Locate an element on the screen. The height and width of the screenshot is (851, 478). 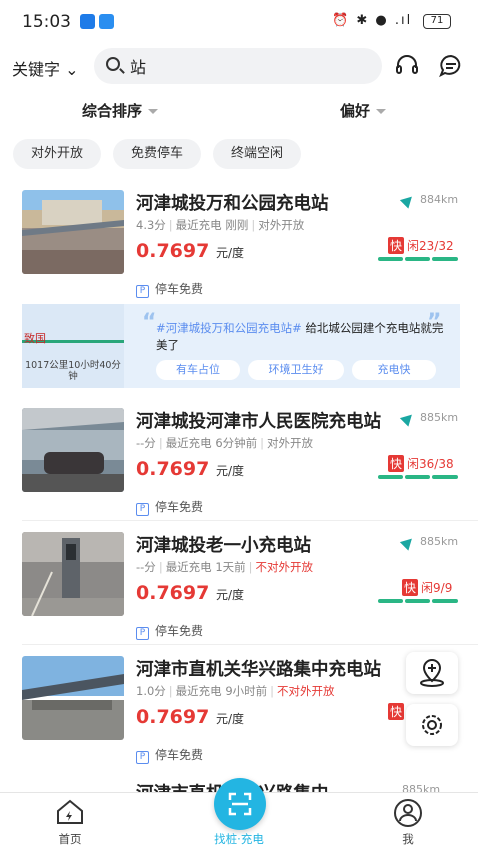
chip-free-parking: 免费停车 is located at coordinates (157, 154).